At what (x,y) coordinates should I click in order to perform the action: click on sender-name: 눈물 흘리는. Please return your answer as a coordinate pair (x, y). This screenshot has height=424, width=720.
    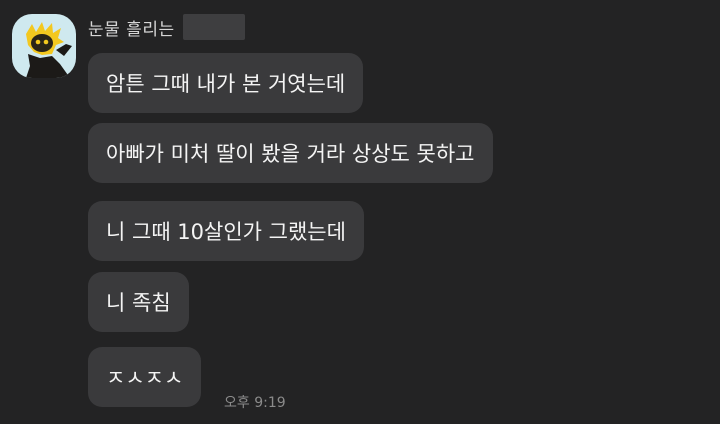
    Looking at the image, I should click on (166, 27).